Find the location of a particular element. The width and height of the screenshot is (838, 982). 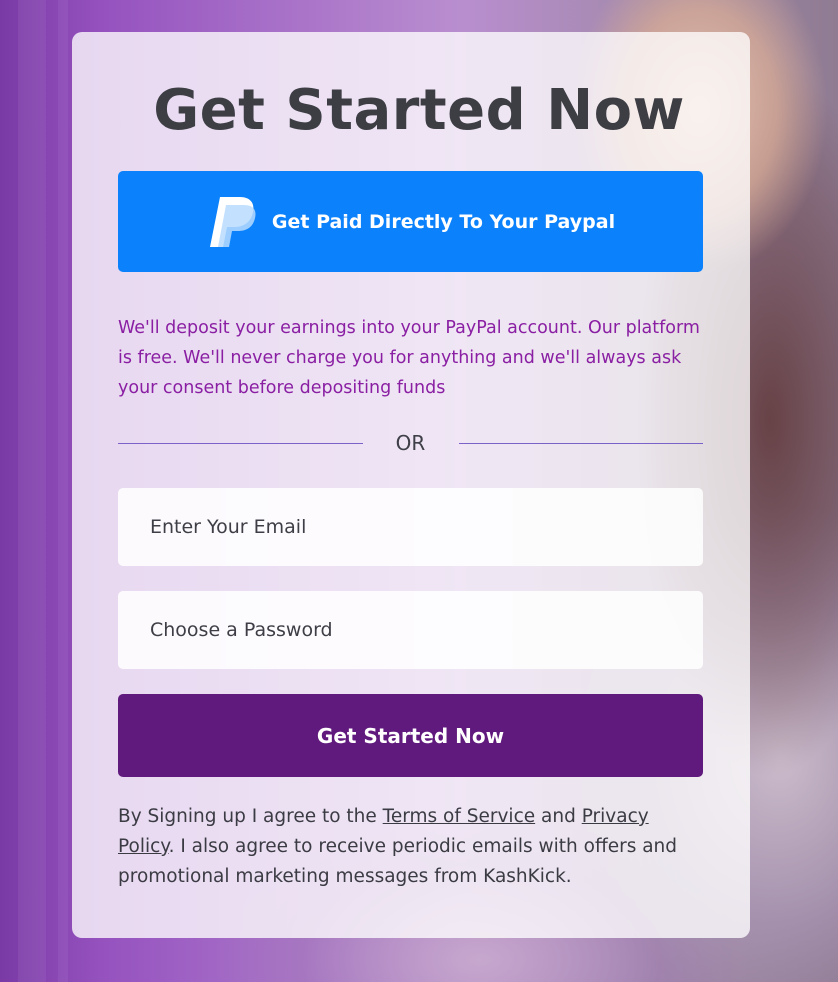

paypal-button-label: Get Paid Directly To Your Paypal is located at coordinates (443, 221).